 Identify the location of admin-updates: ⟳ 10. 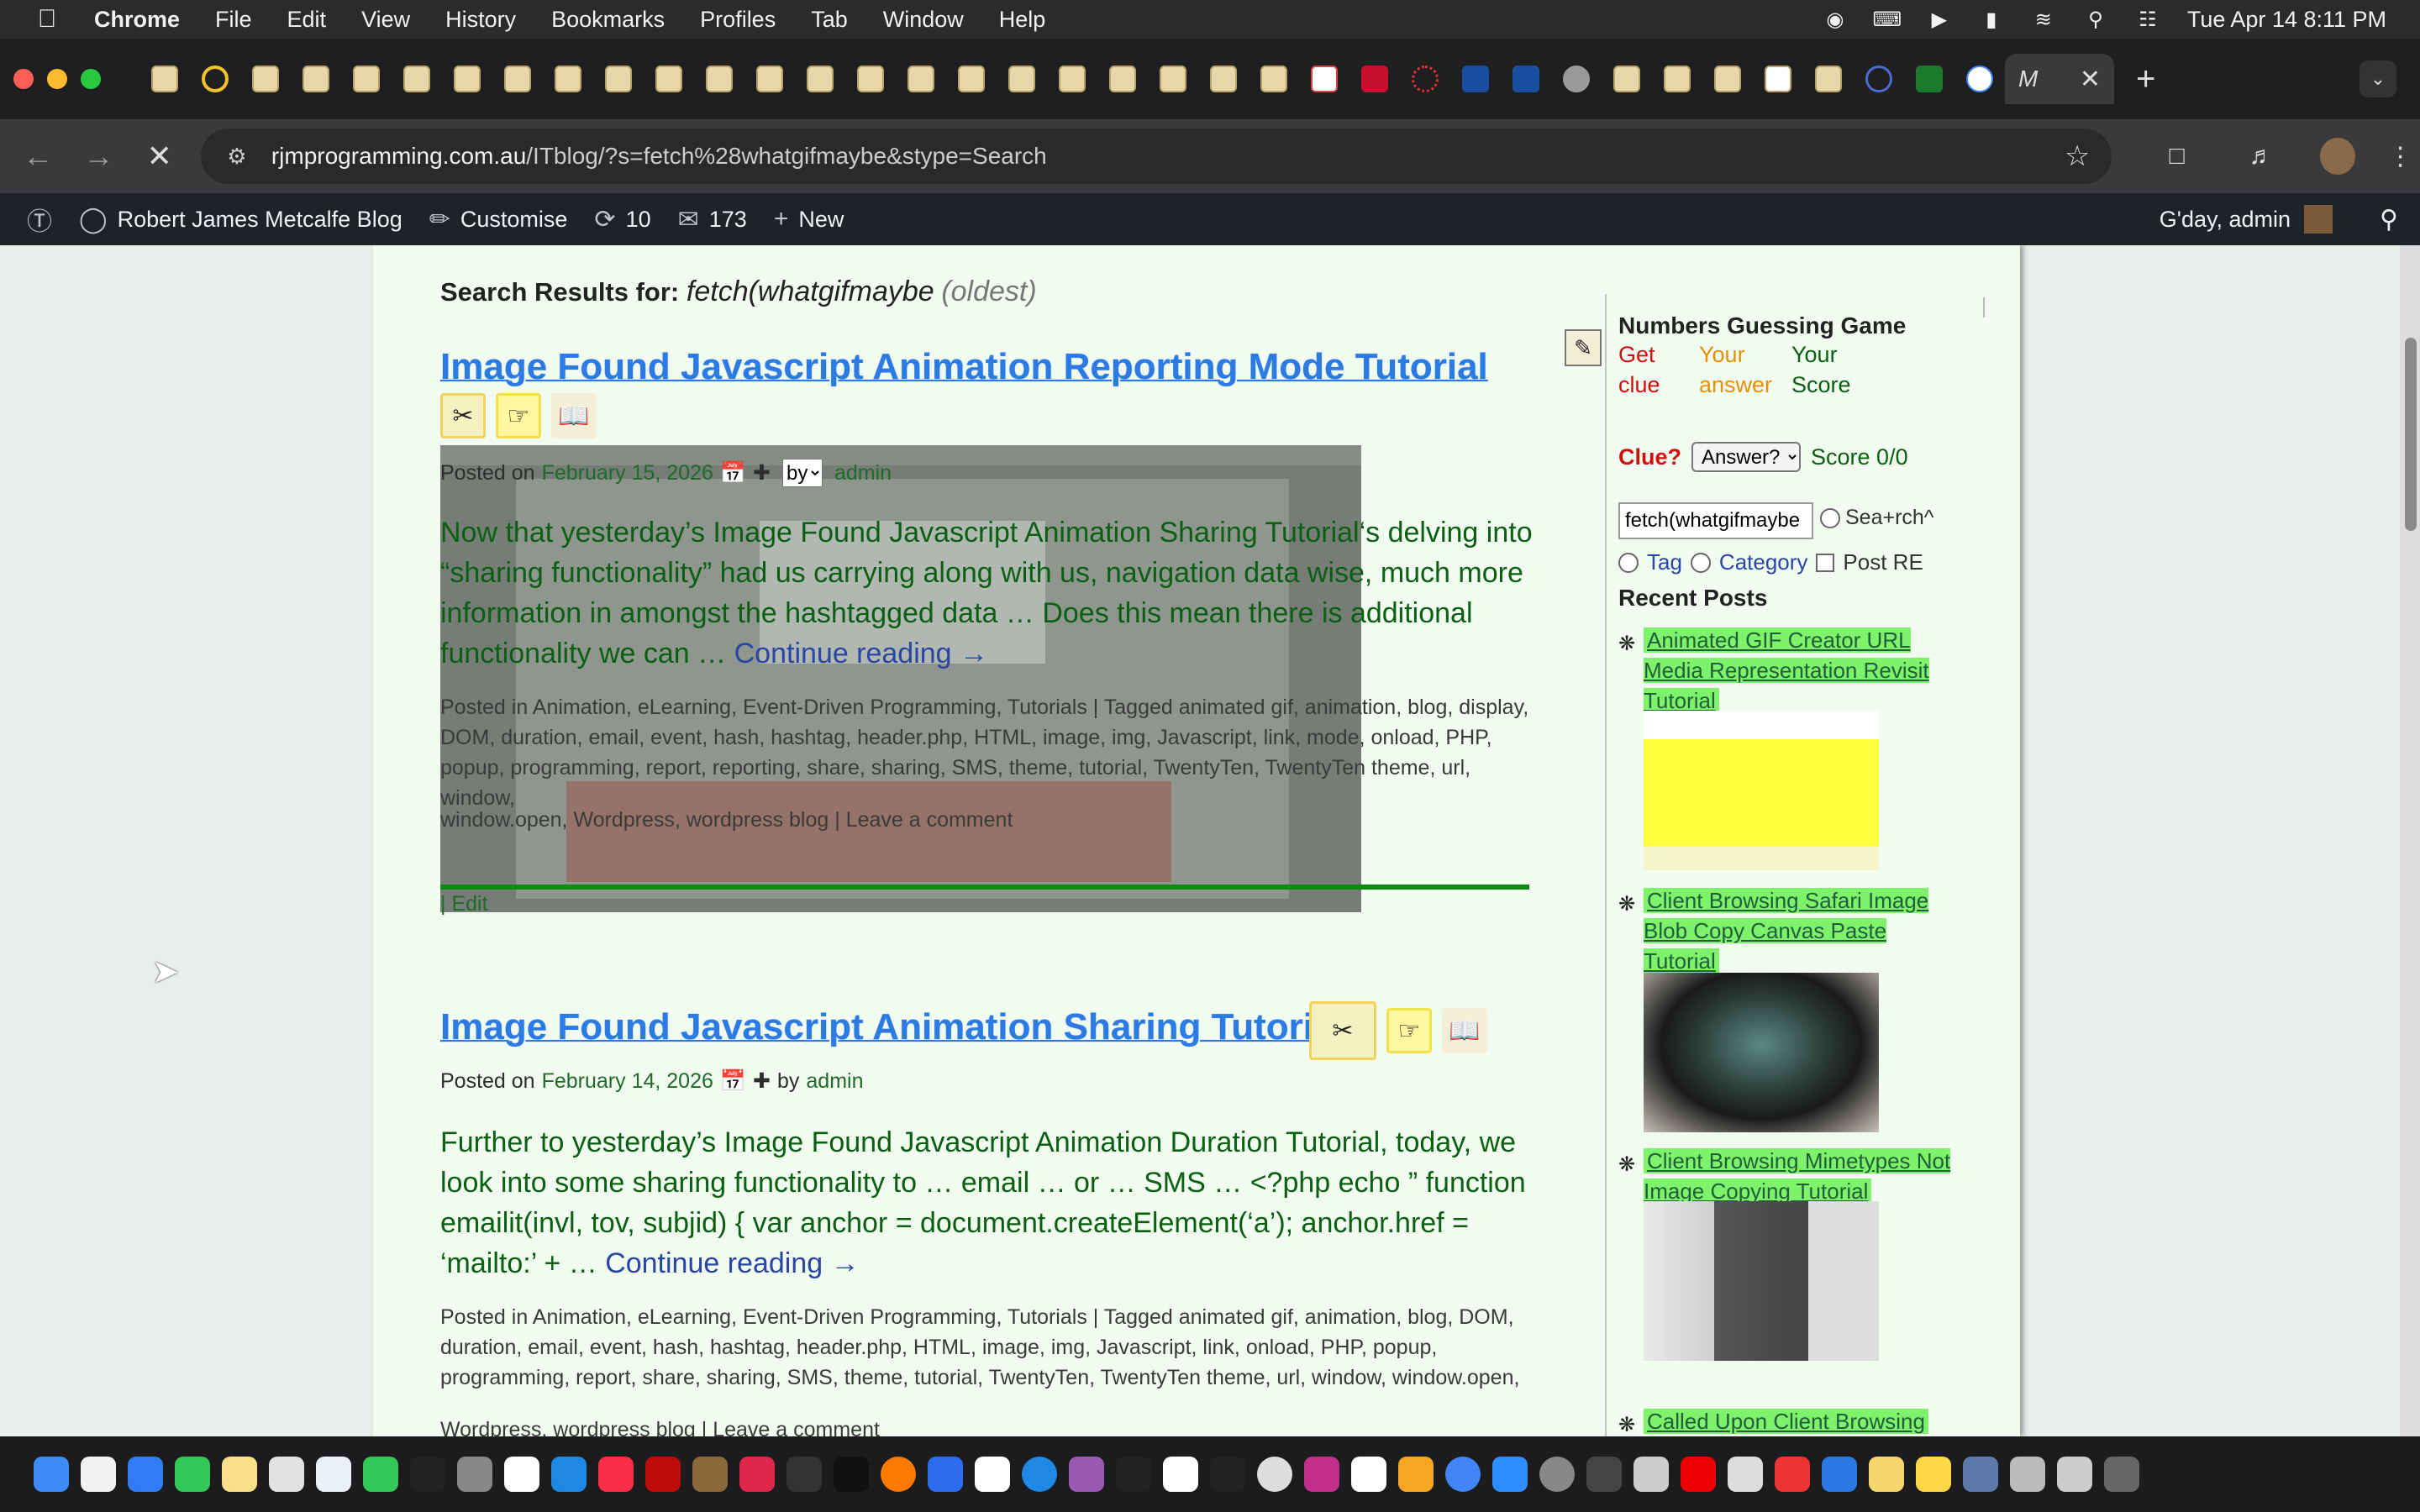
(622, 219).